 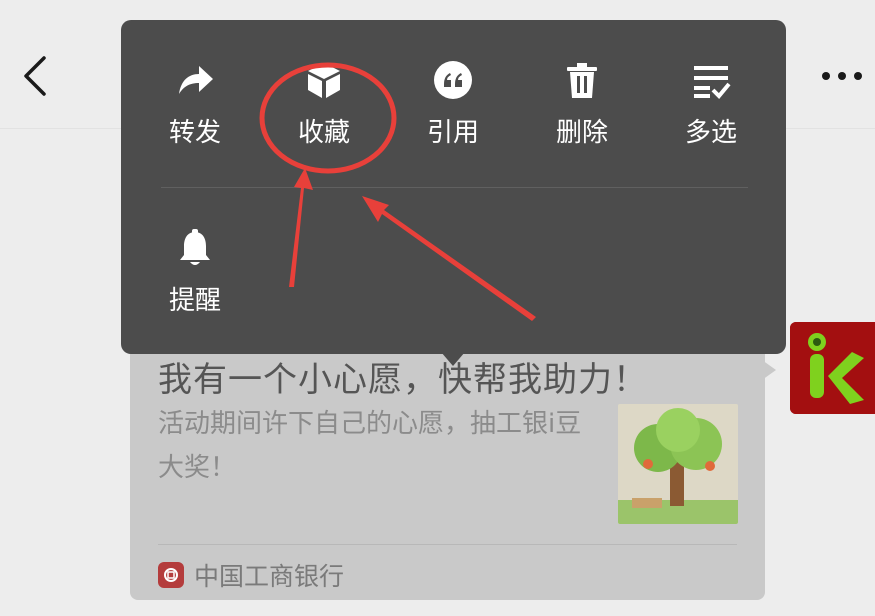 I want to click on source-name: 中国工商银行, so click(x=269, y=576).